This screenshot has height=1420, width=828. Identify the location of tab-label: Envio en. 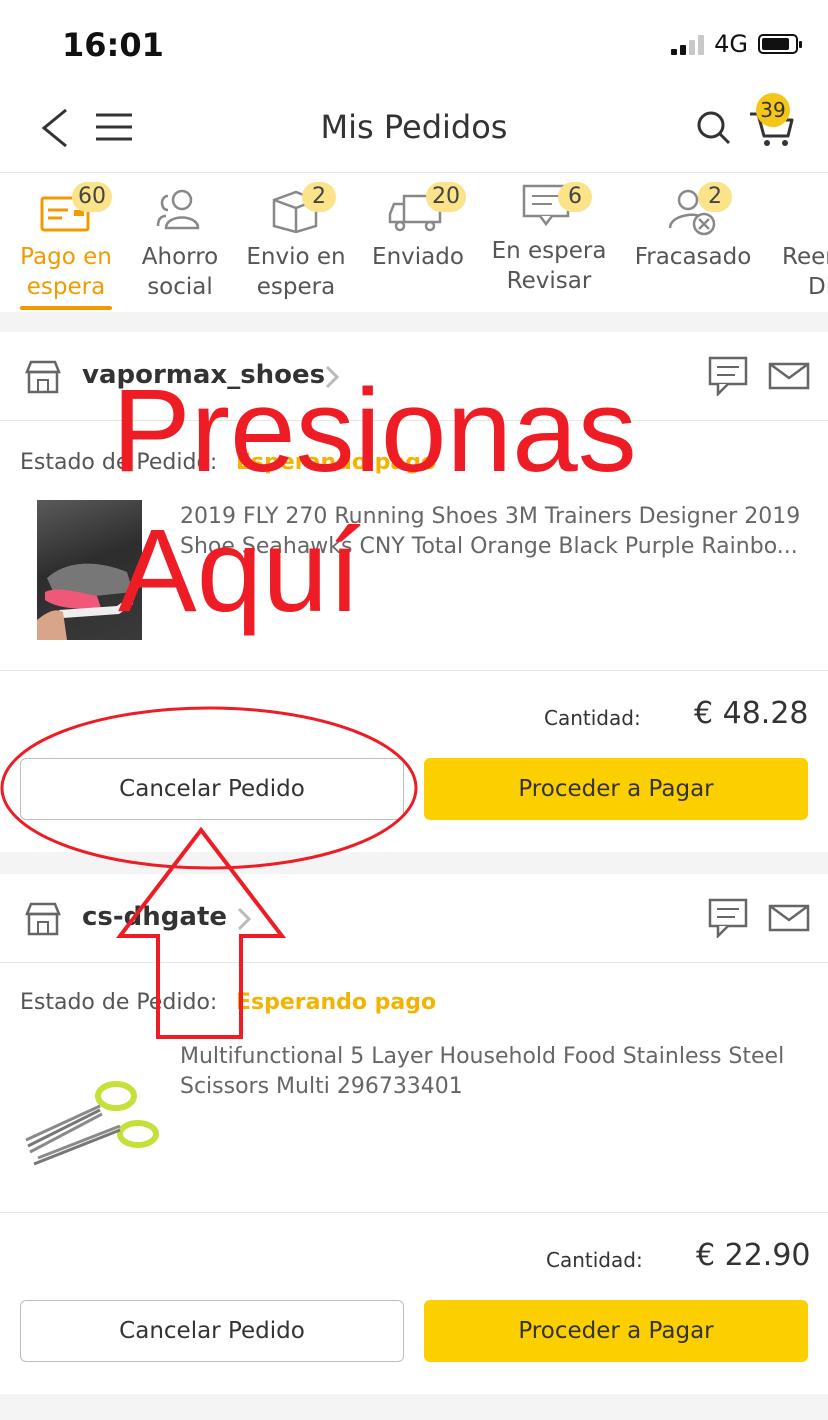
(296, 257).